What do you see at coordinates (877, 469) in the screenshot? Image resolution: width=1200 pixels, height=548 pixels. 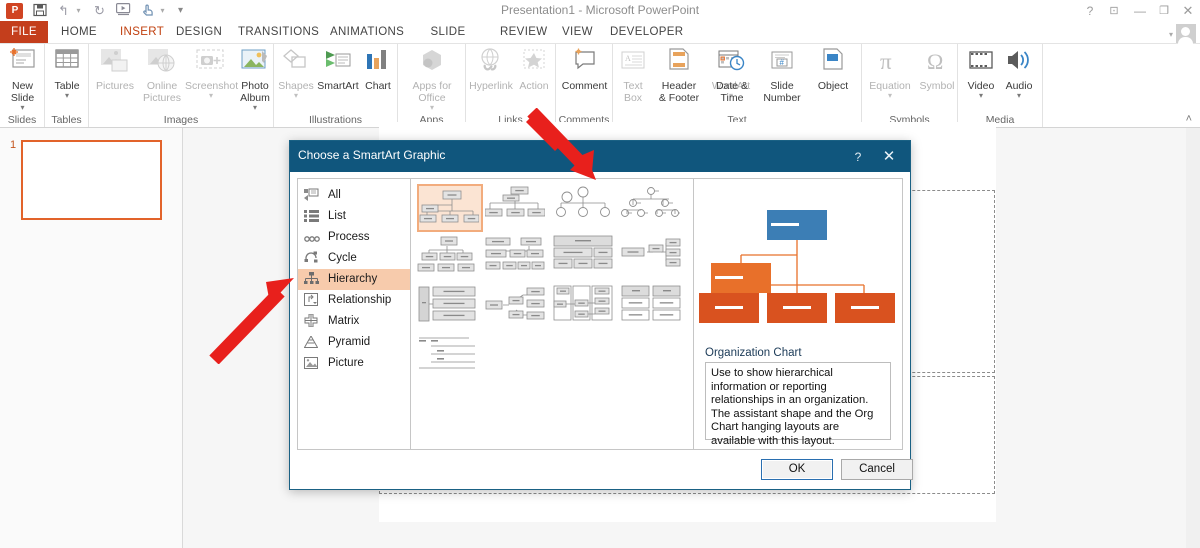 I see `cancel-button: Cancel` at bounding box center [877, 469].